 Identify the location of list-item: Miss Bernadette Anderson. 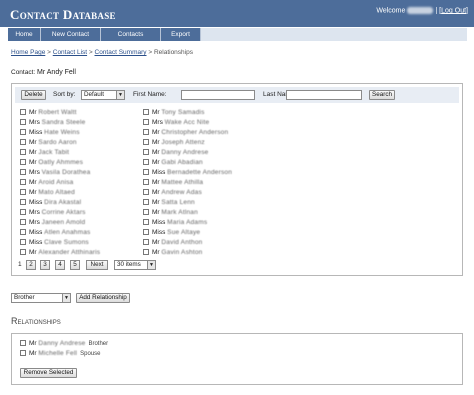
(187, 173).